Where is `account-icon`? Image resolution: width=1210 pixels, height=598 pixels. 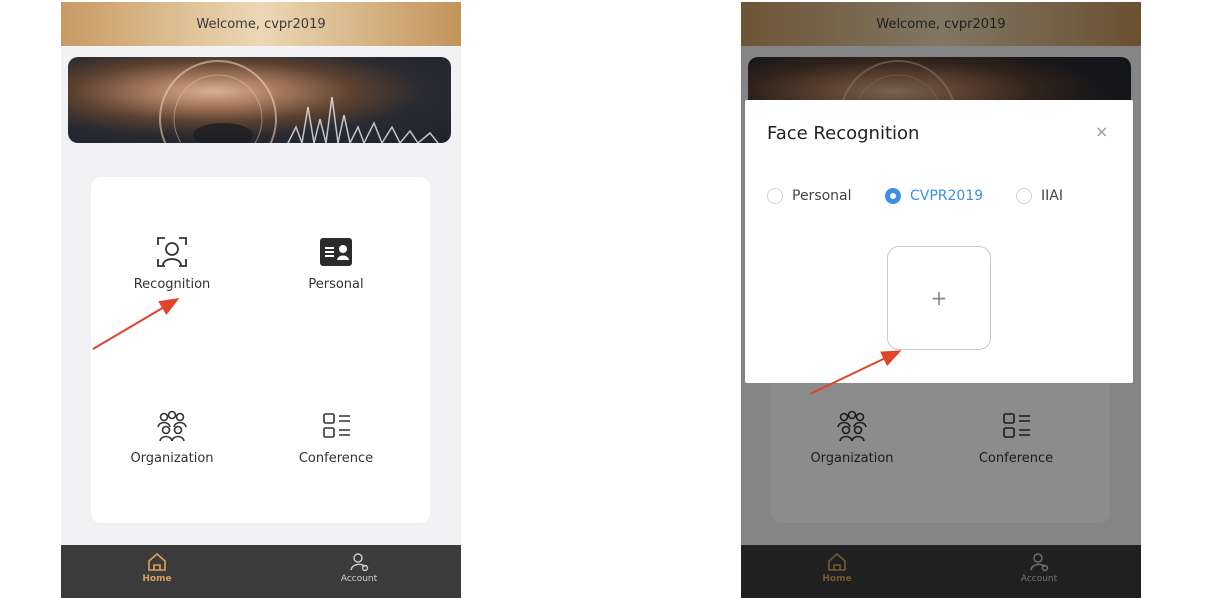 account-icon is located at coordinates (359, 562).